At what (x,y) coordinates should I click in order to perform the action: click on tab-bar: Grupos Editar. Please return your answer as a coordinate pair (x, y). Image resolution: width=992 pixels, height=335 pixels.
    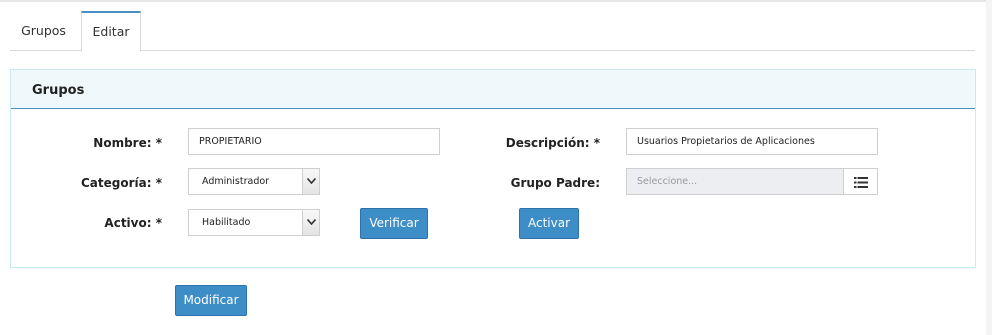
    Looking at the image, I should click on (492, 31).